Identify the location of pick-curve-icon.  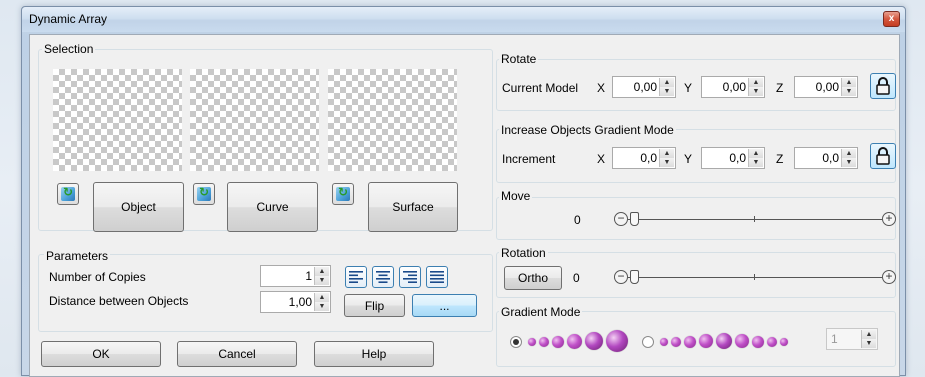
(204, 194).